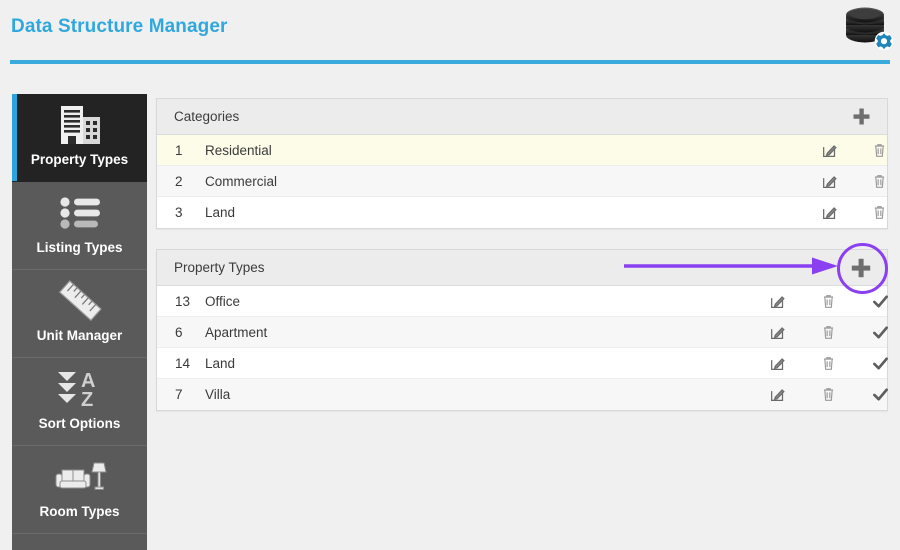 The height and width of the screenshot is (550, 900). Describe the element at coordinates (179, 394) in the screenshot. I see `row-id: 7` at that location.